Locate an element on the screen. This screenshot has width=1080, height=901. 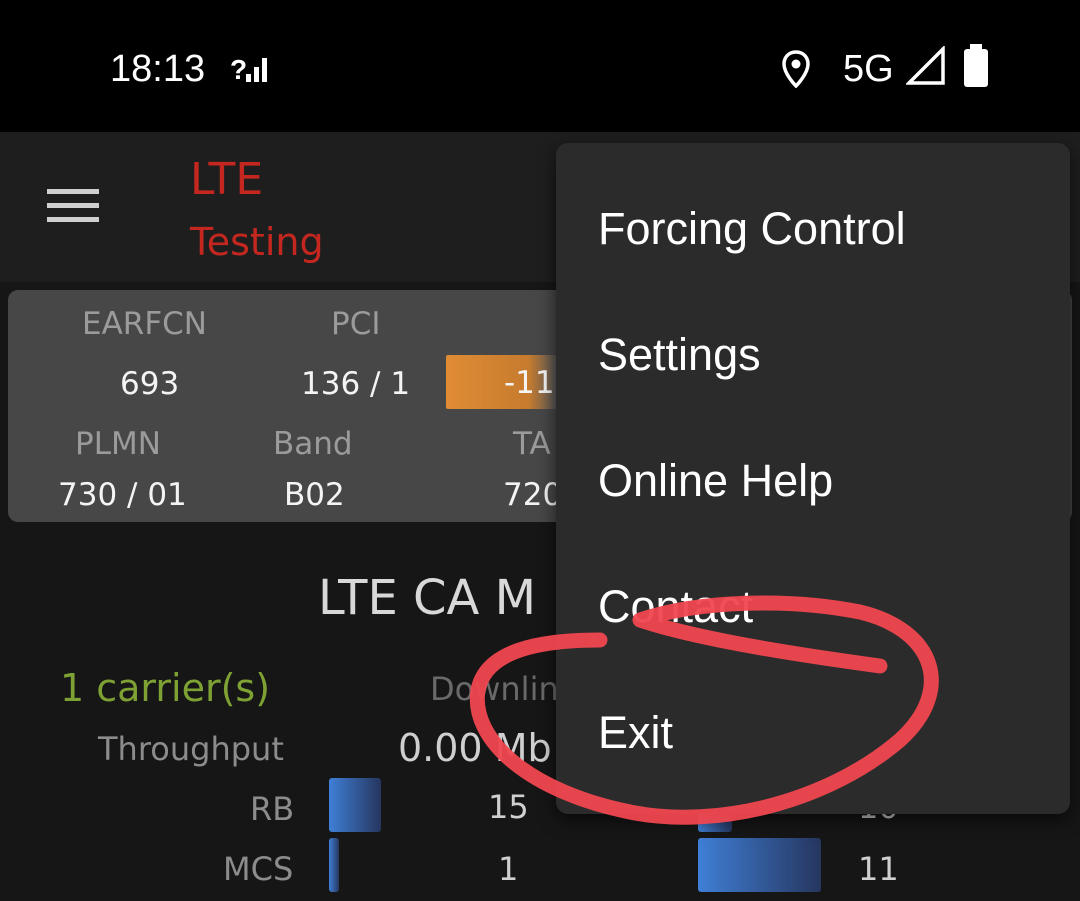
status-time: 18:13 is located at coordinates (158, 69).